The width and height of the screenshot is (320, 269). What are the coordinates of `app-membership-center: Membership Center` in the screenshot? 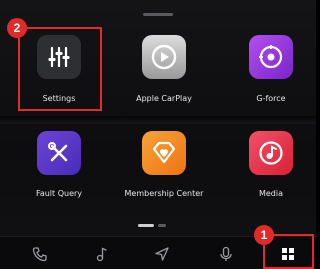 It's located at (161, 172).